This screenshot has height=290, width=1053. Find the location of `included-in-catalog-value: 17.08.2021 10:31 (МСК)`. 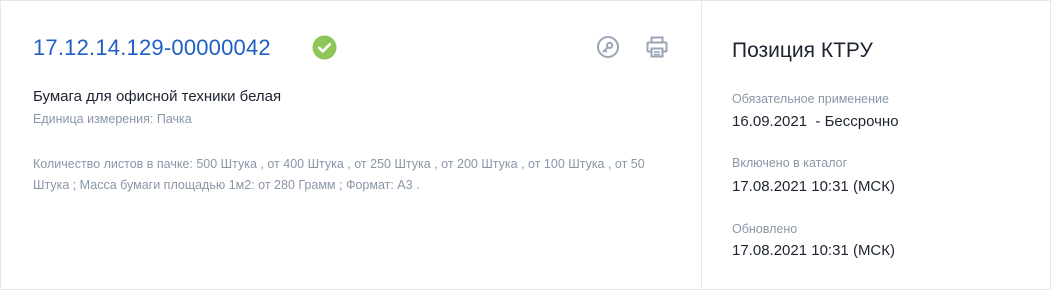

included-in-catalog-value: 17.08.2021 10:31 (МСК) is located at coordinates (814, 186).